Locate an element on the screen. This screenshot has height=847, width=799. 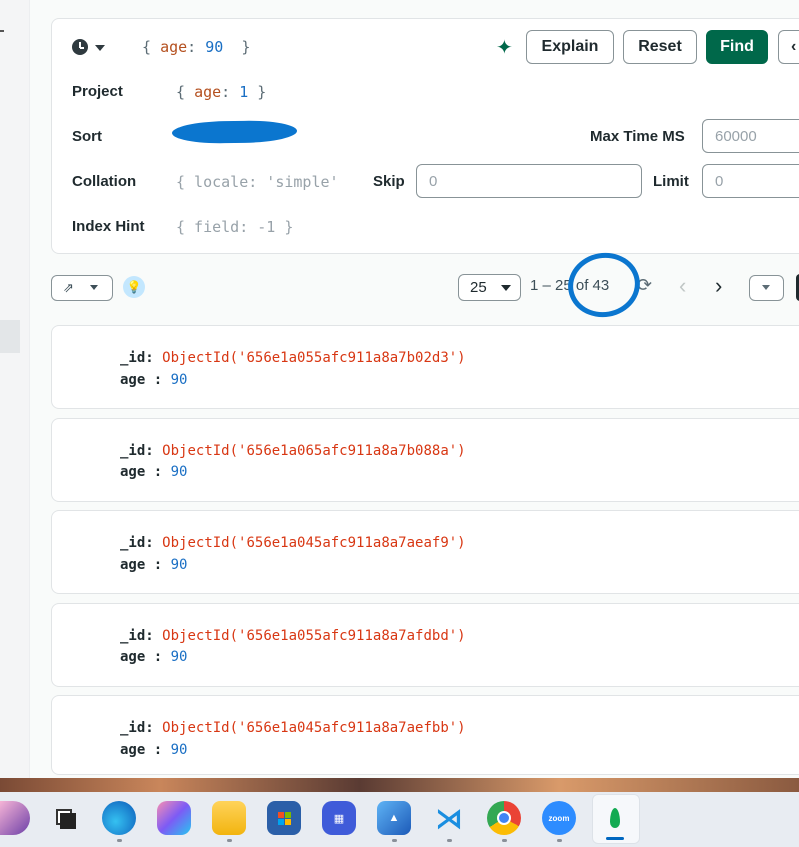
filter-open-brace: { is located at coordinates (147, 47).